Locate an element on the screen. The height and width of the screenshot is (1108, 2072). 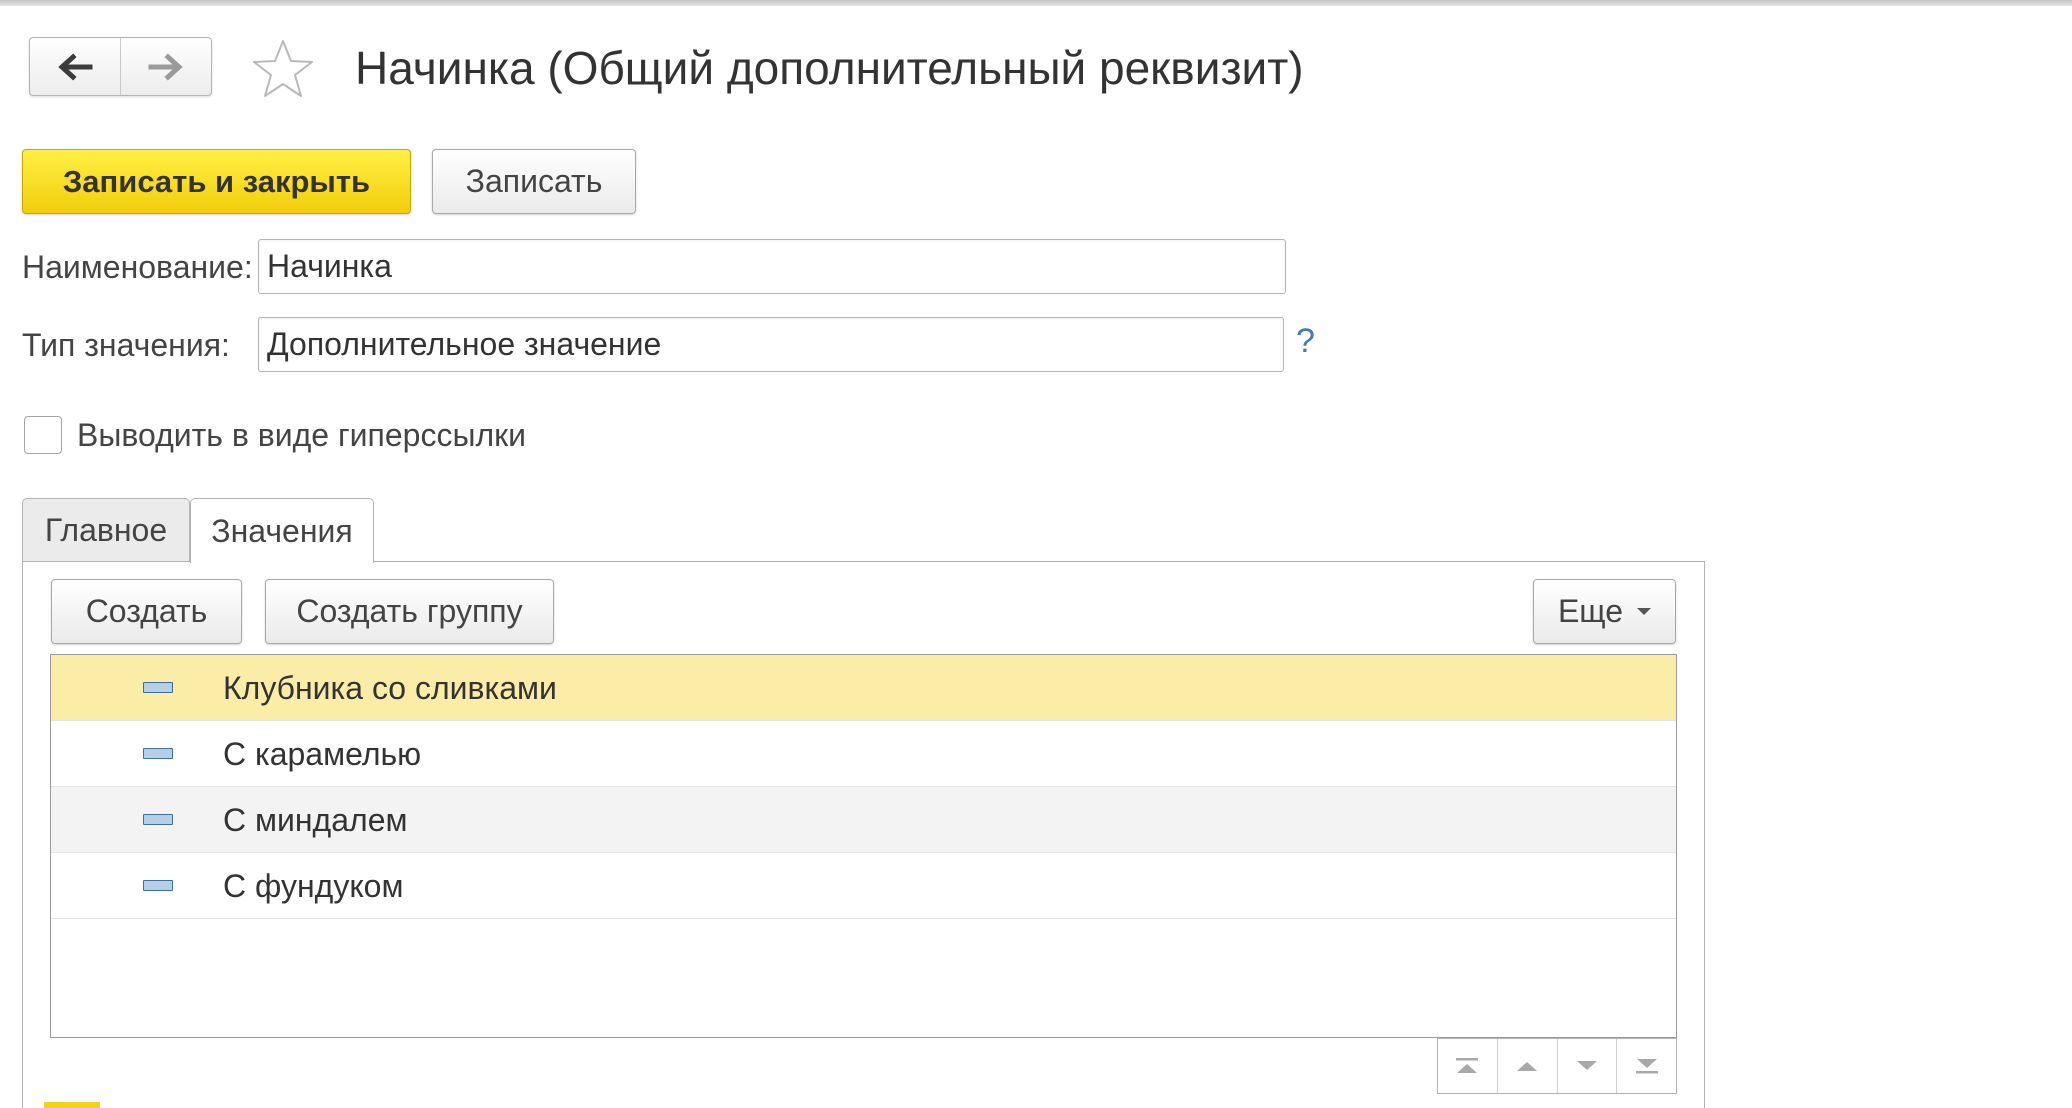
more-button-label: Еще is located at coordinates (1590, 611).